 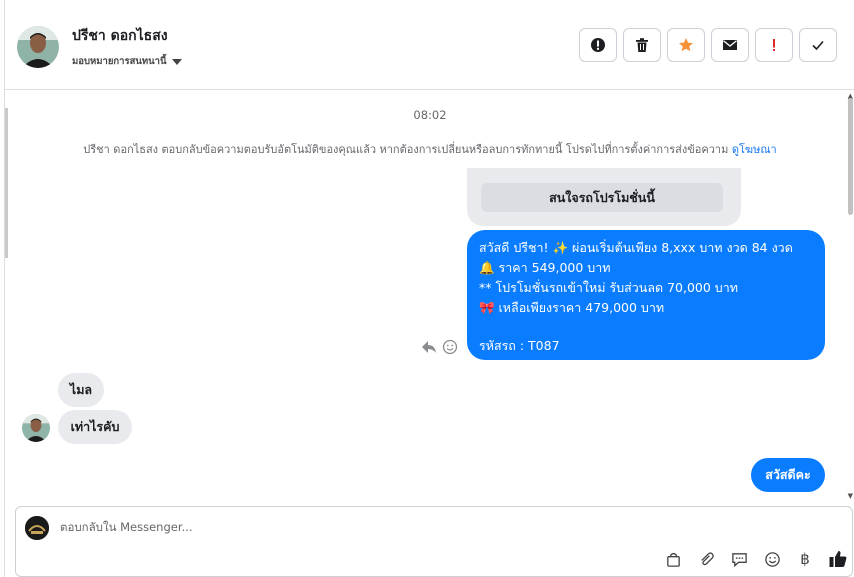 I want to click on quick-reply-button: สนใจรถโปรโมชั่นนี้, so click(x=602, y=197).